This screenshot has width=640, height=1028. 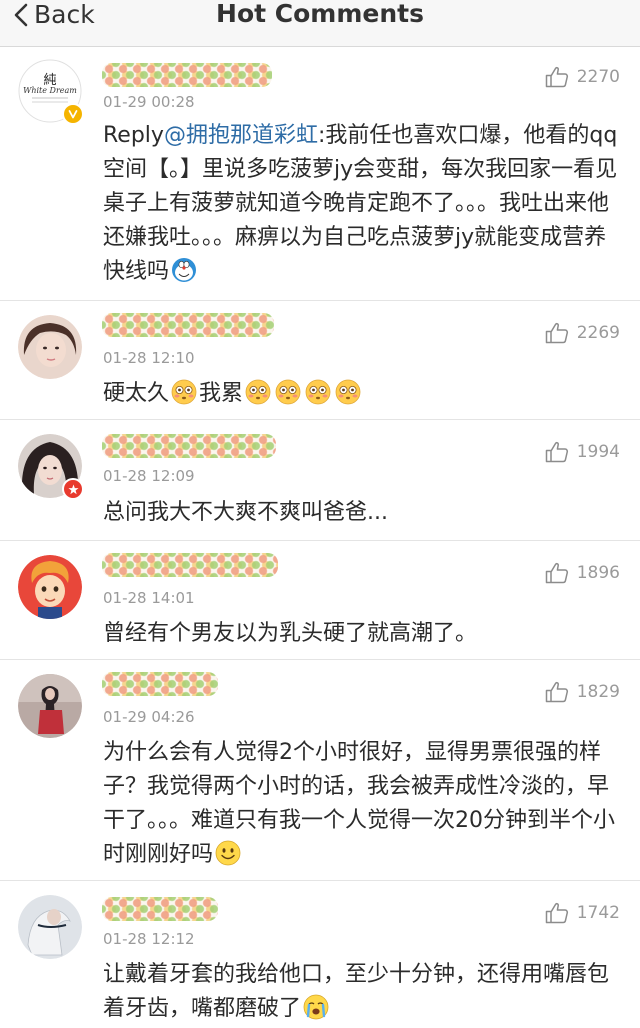 What do you see at coordinates (133, 135) in the screenshot?
I see `reply-prefix: Reply` at bounding box center [133, 135].